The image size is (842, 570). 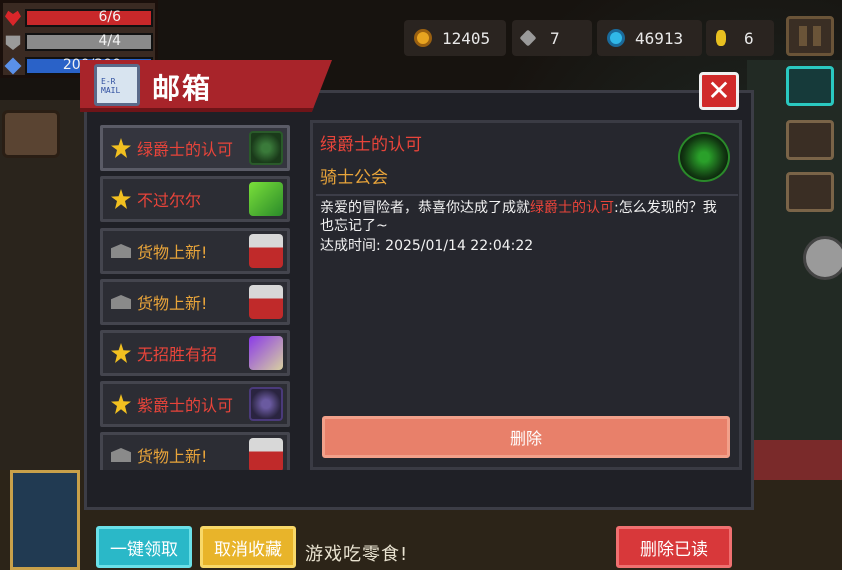 I want to click on gem-icon, so click(x=616, y=38).